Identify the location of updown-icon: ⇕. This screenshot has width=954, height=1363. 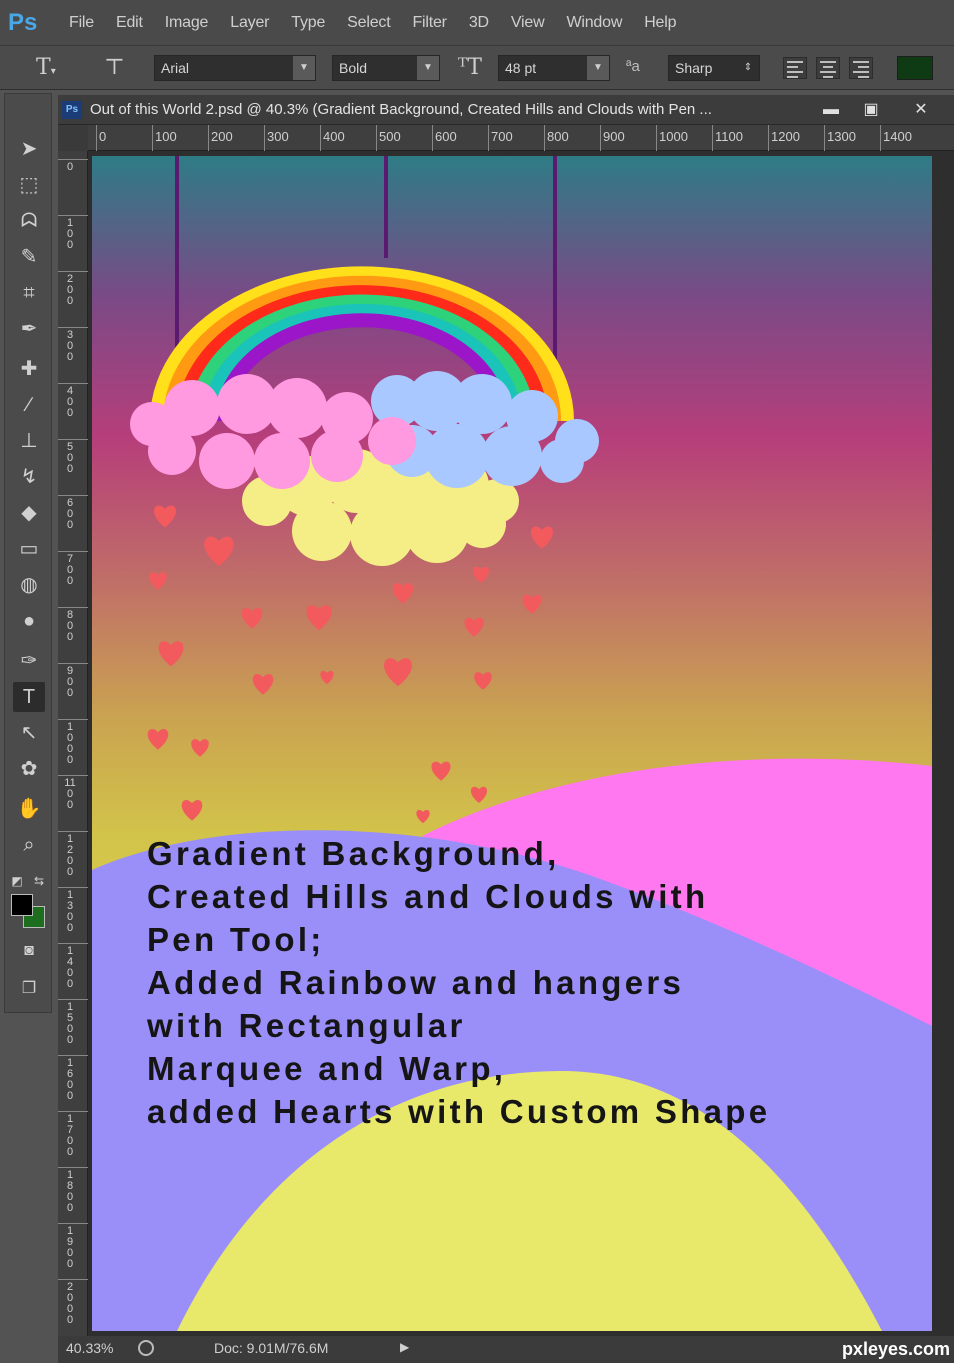
(748, 67).